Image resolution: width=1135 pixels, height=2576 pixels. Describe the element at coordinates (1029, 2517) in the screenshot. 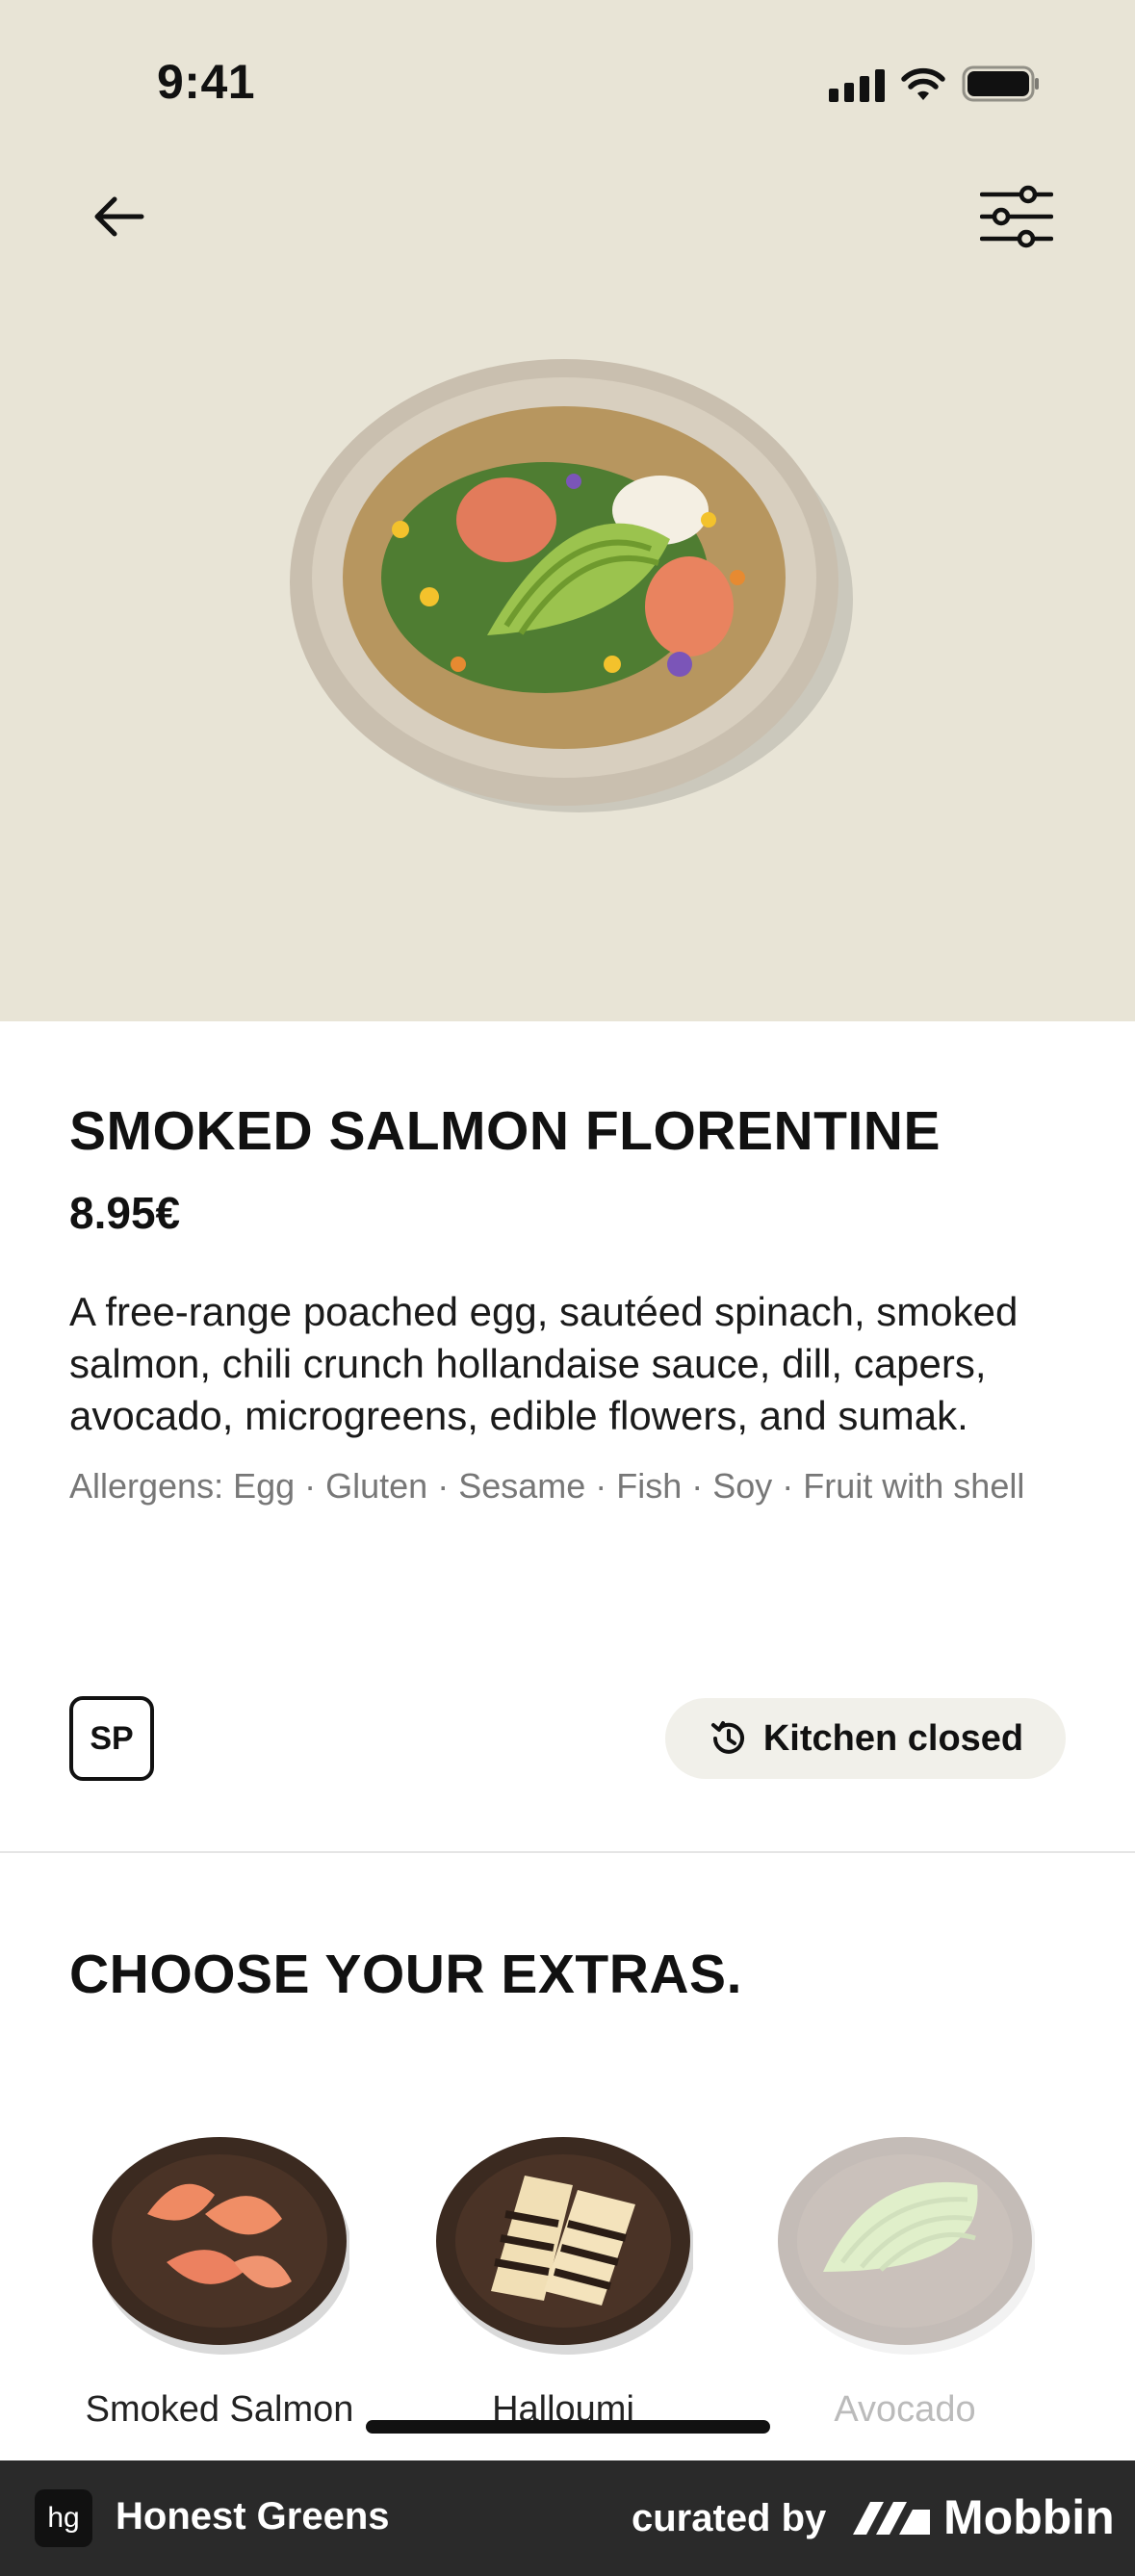

I see `mobbin-label: Mobbin` at that location.